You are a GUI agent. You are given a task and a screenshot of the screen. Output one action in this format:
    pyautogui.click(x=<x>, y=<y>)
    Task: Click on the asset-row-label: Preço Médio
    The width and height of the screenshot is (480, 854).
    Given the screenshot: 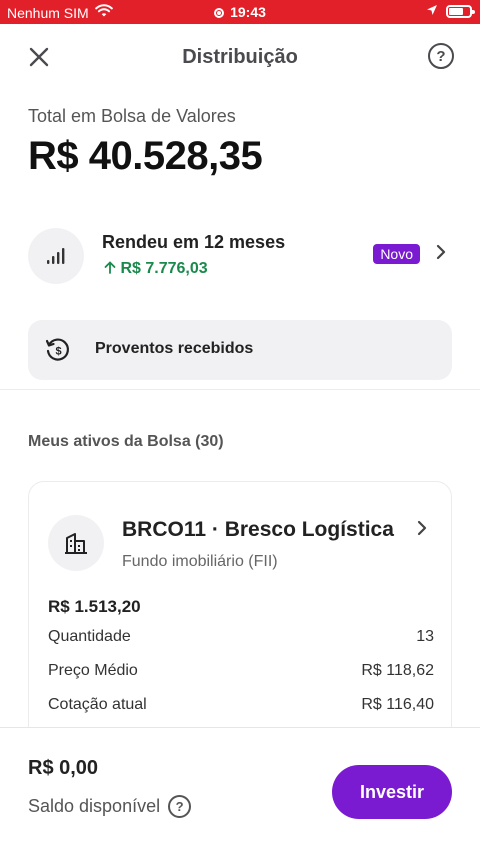 What is the action you would take?
    pyautogui.click(x=93, y=670)
    